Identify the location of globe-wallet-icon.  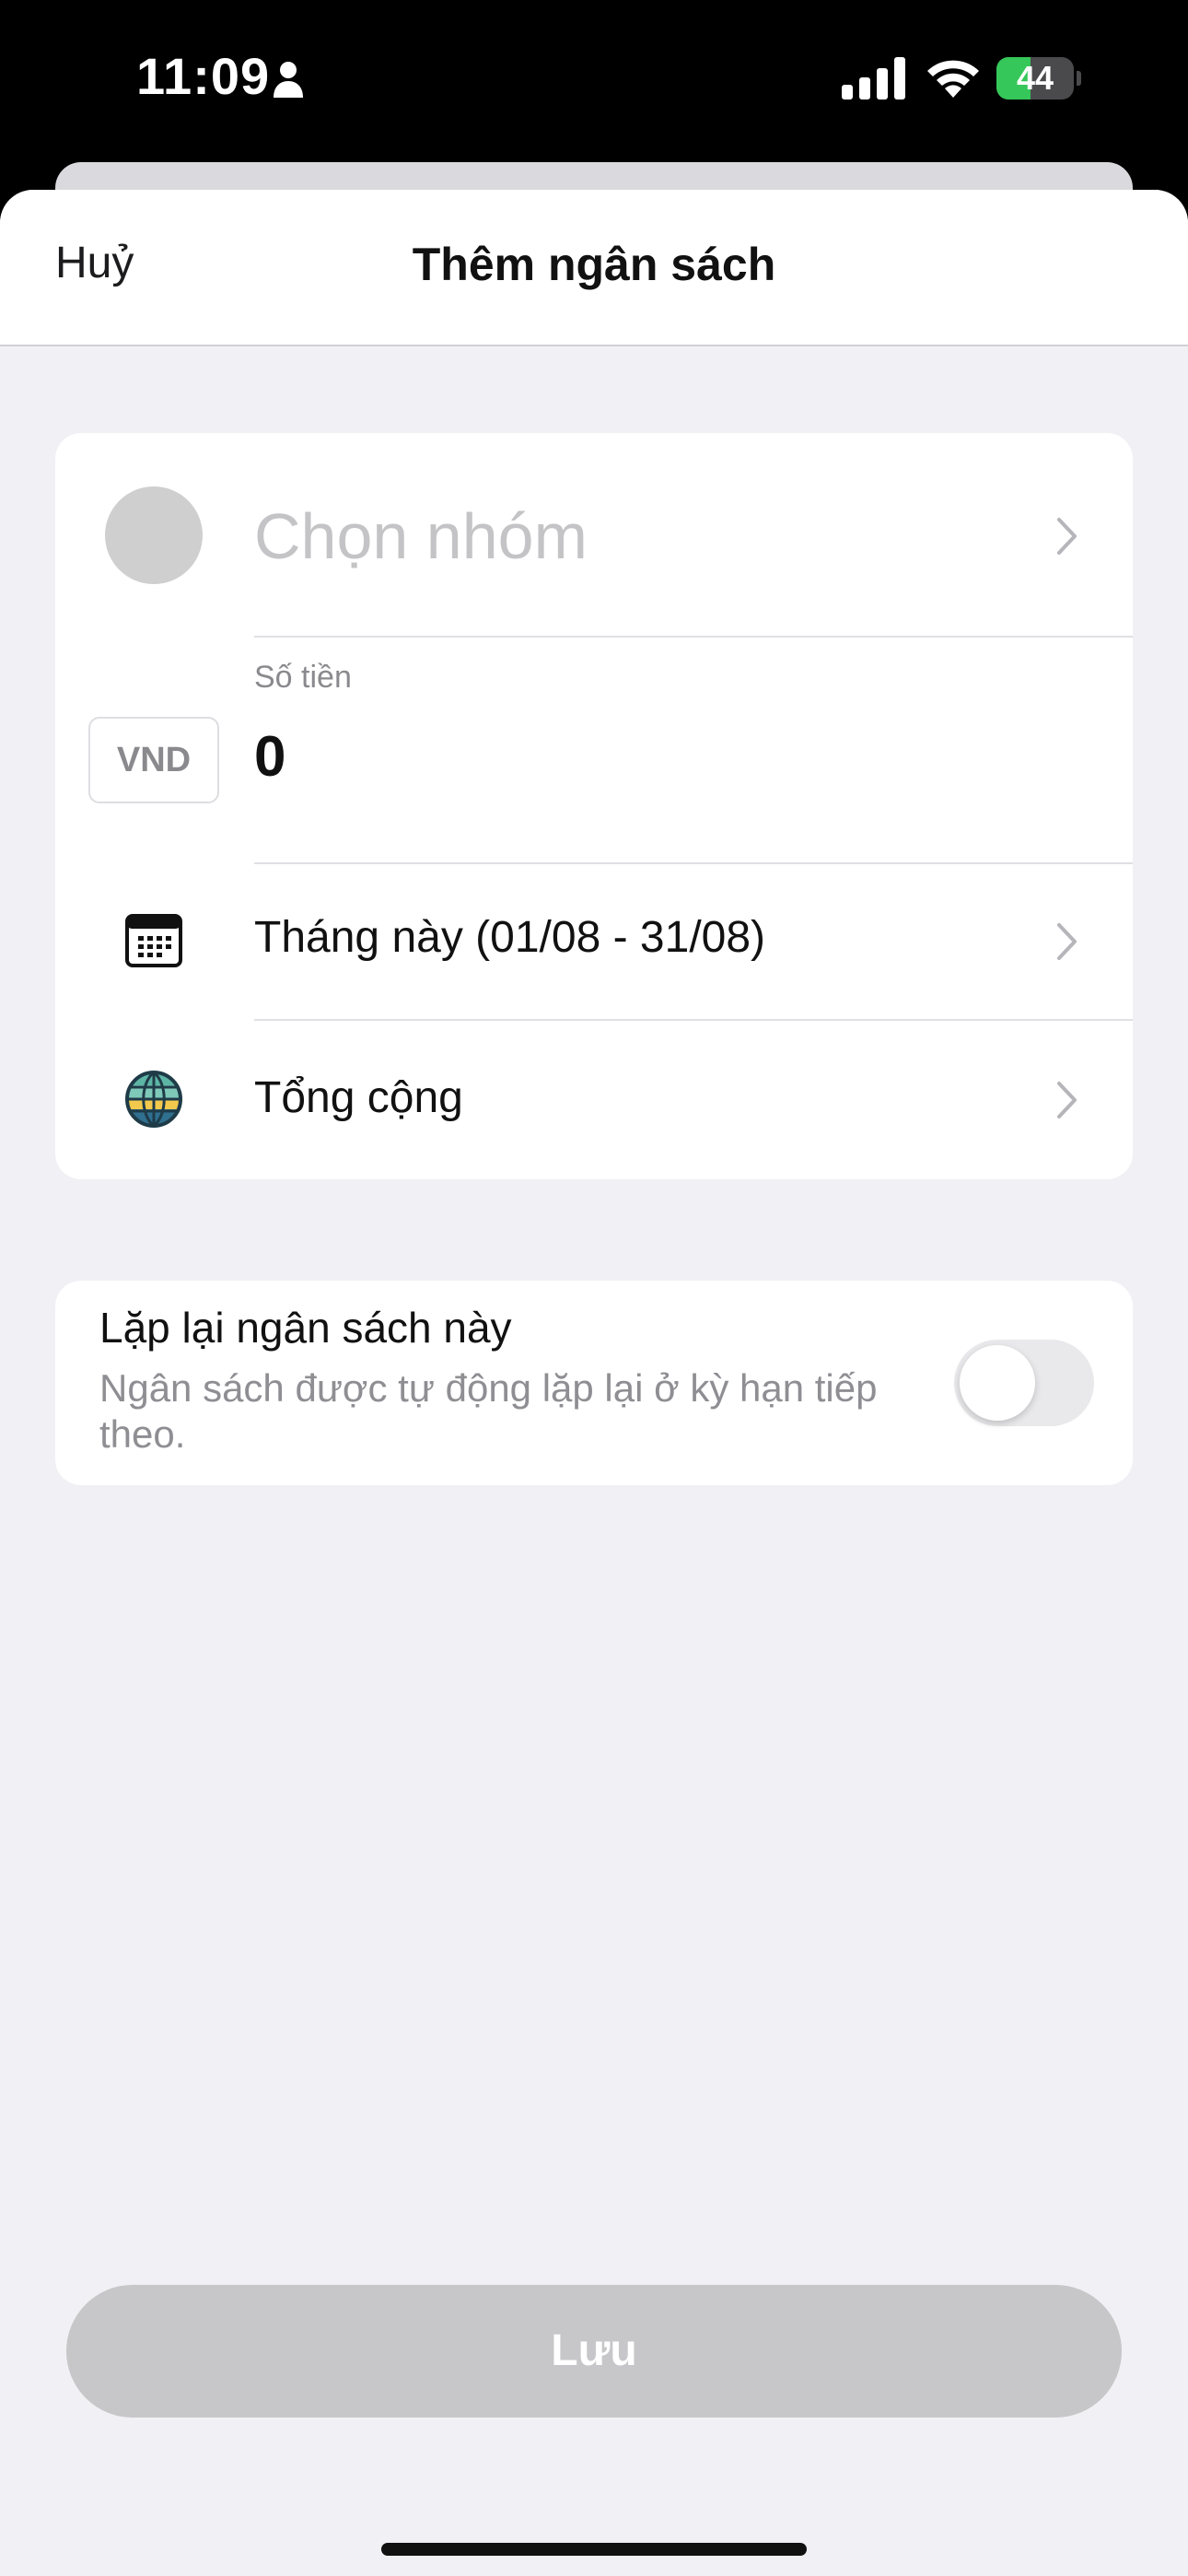
(153, 1099).